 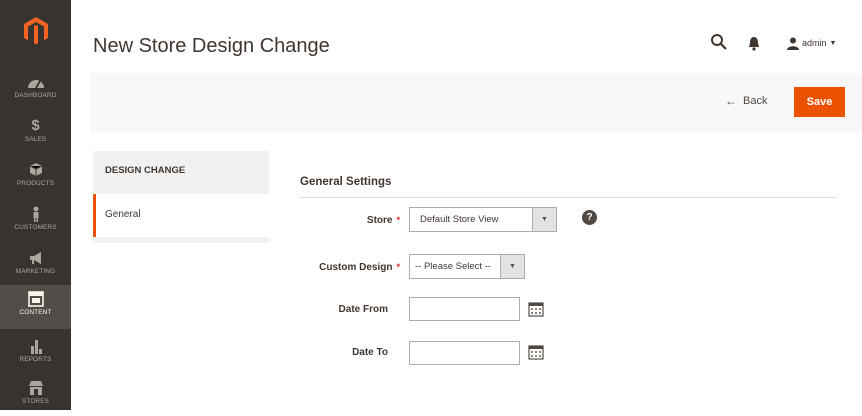 I want to click on custom-design-label-text: Custom Design, so click(x=356, y=267).